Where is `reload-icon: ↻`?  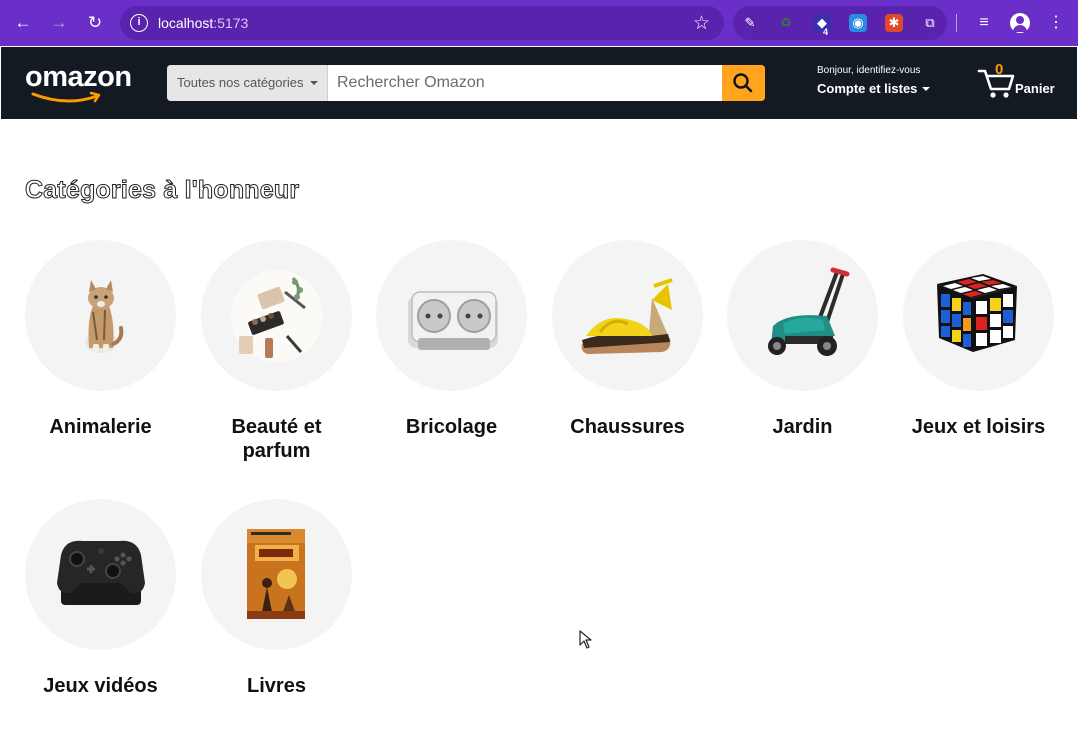 reload-icon: ↻ is located at coordinates (95, 23).